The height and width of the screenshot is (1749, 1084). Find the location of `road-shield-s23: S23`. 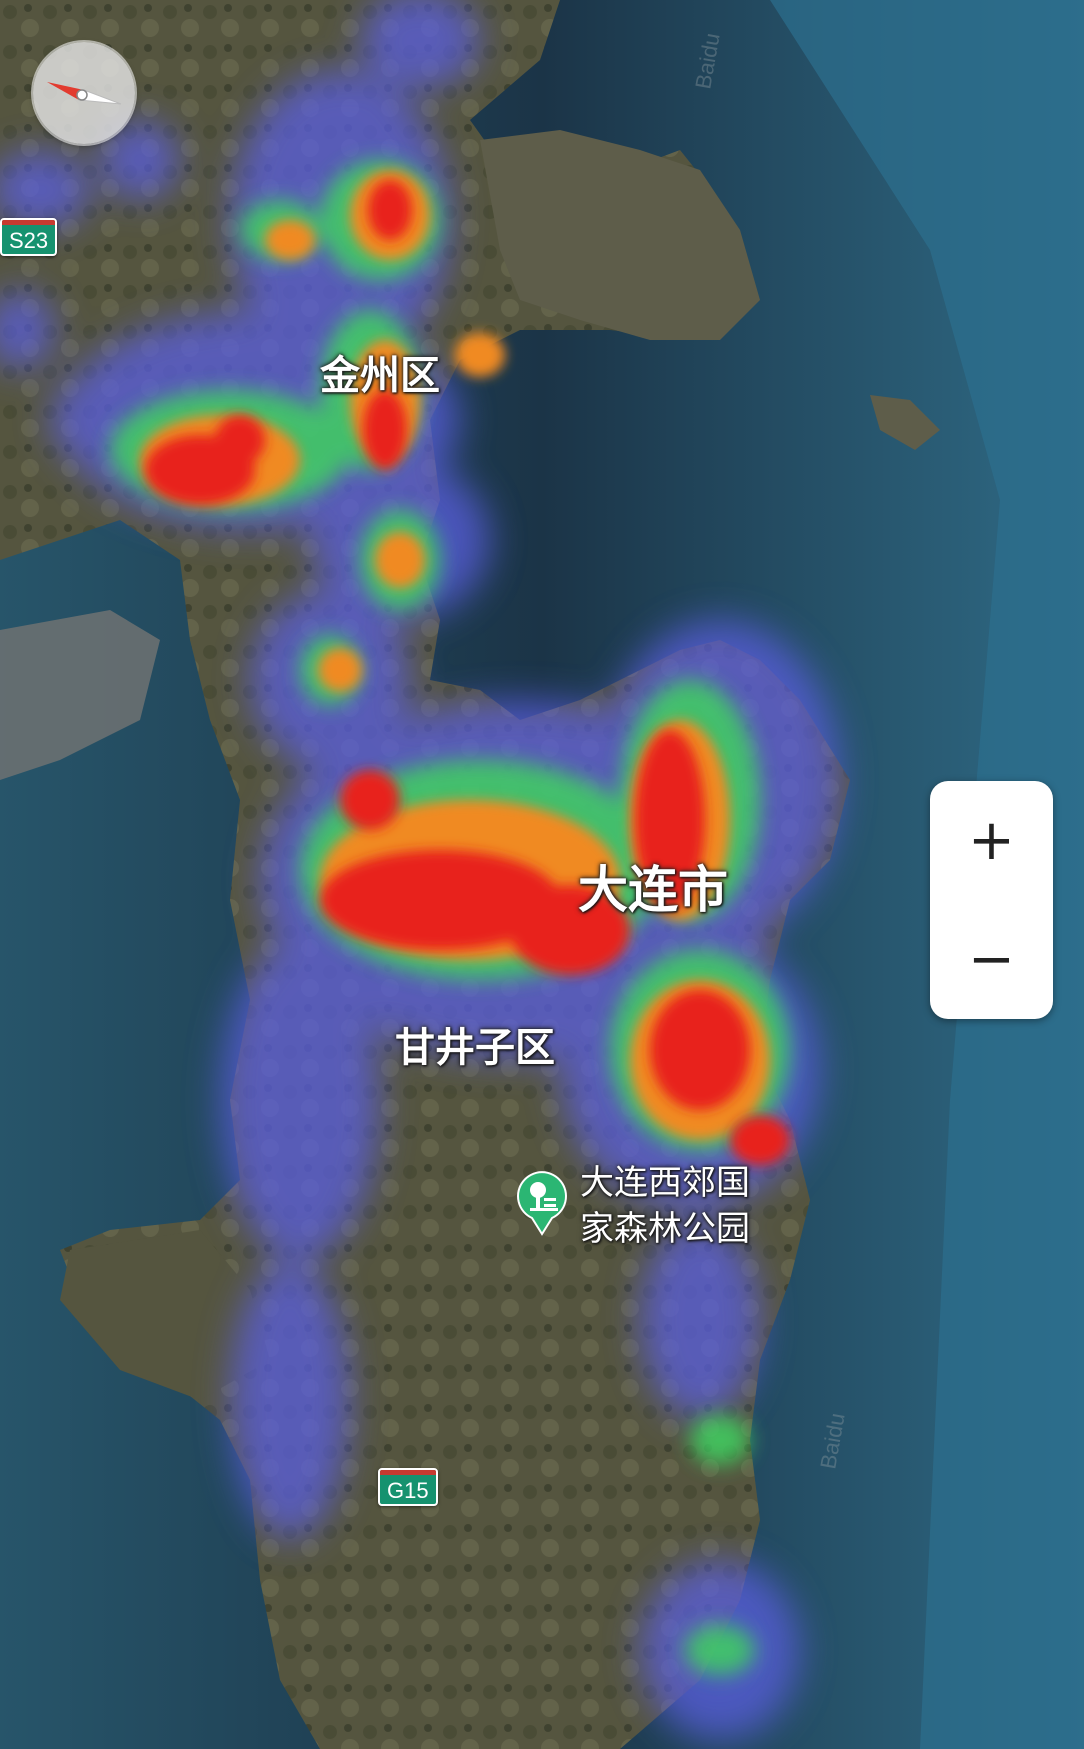

road-shield-s23: S23 is located at coordinates (29, 237).